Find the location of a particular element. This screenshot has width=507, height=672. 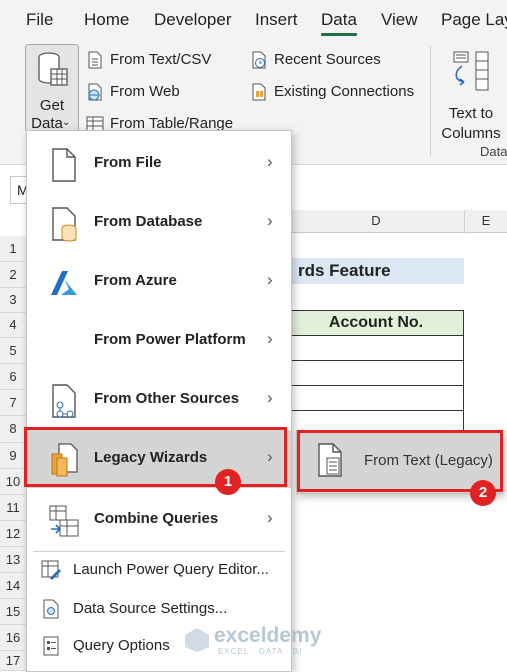

recent-sources-icon is located at coordinates (259, 60).